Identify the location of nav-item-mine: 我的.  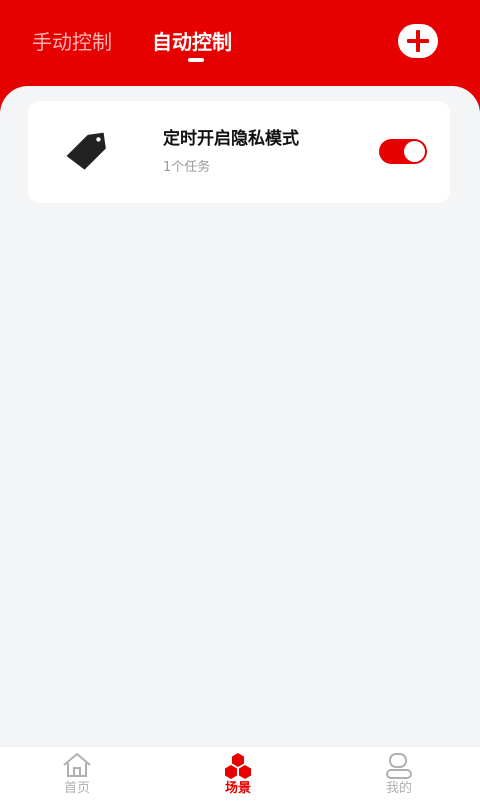
(399, 774).